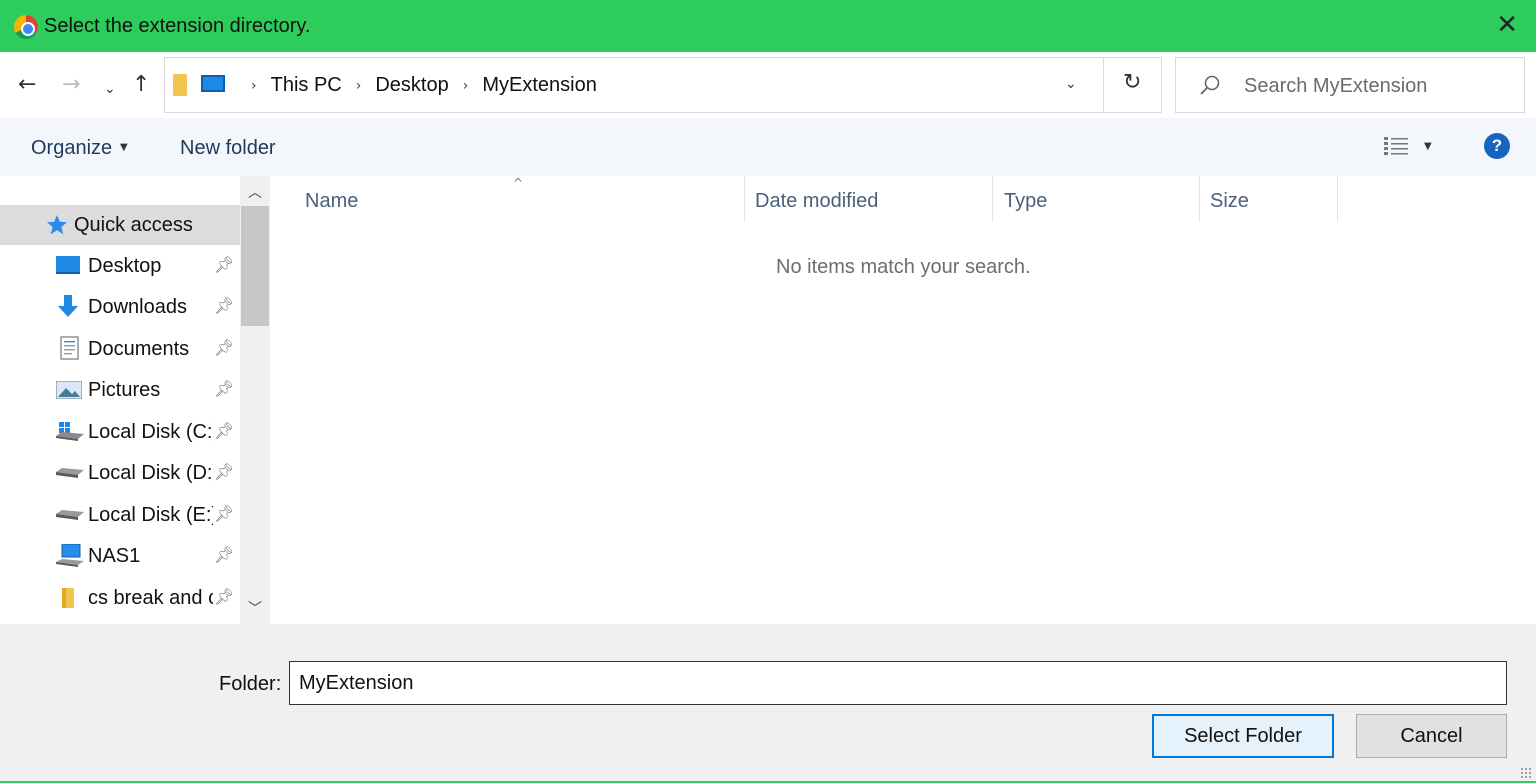 The width and height of the screenshot is (1536, 783). What do you see at coordinates (110, 89) in the screenshot?
I see `recent-locations-chevron-down-icon: ⌄` at bounding box center [110, 89].